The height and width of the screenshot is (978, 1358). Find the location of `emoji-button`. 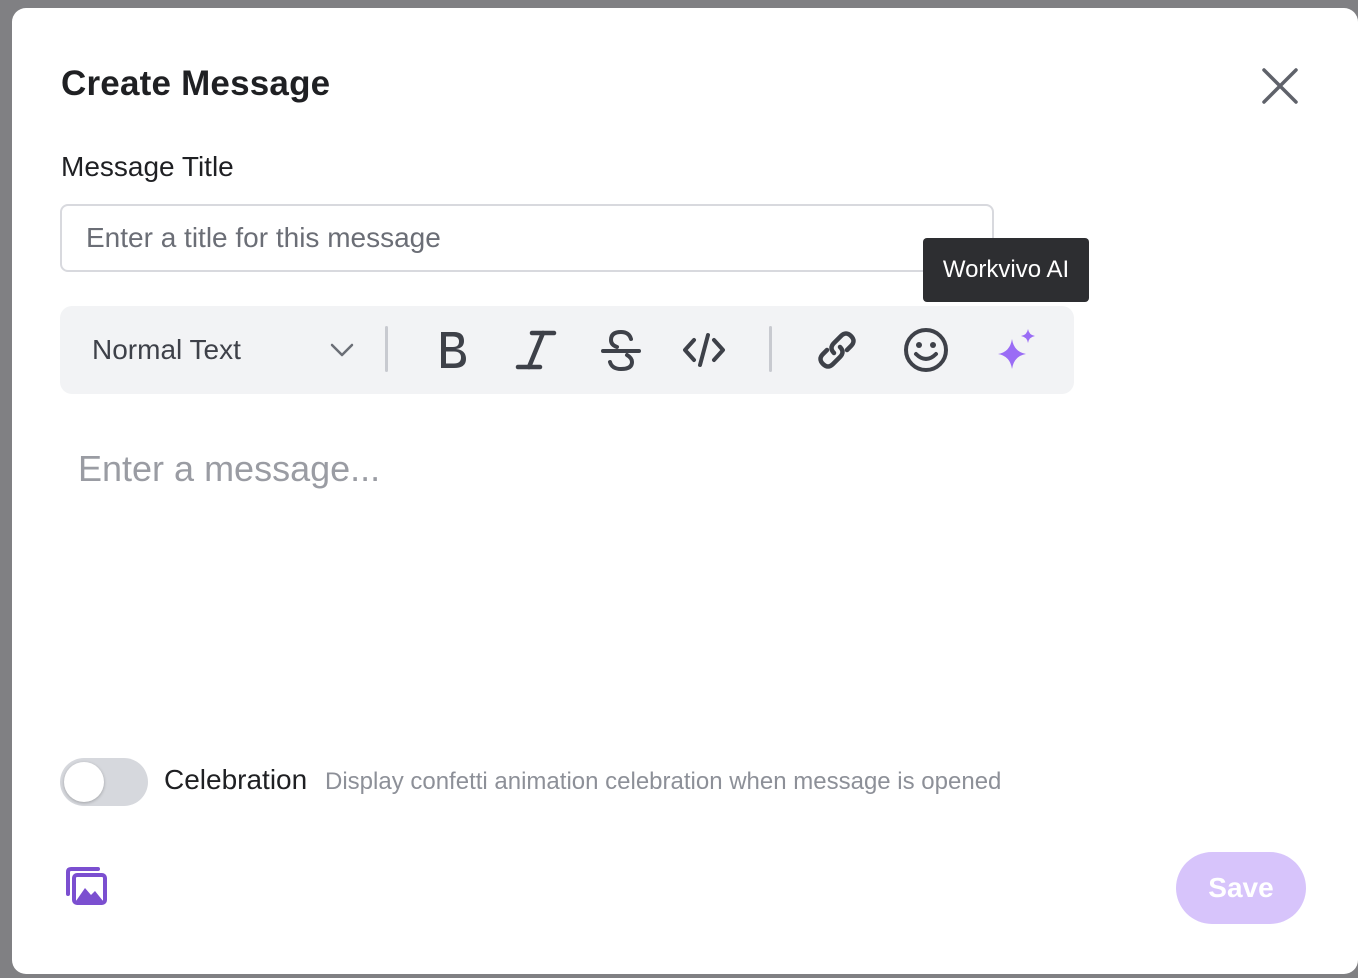

emoji-button is located at coordinates (926, 350).